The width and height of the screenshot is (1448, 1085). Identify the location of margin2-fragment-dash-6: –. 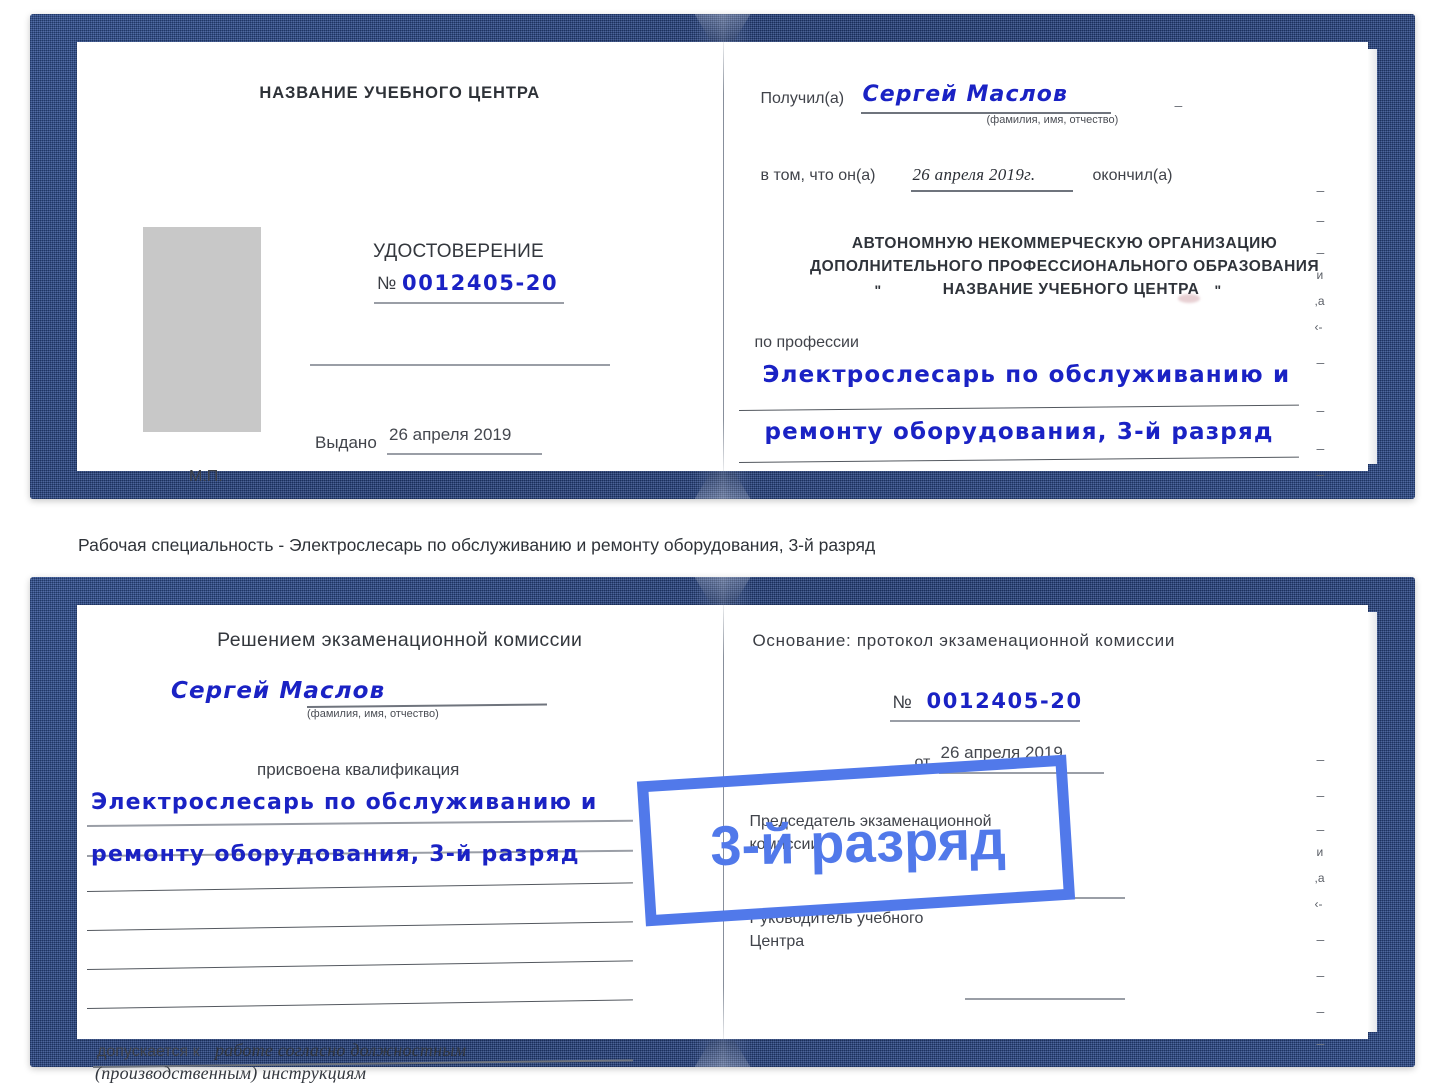
(1320, 1011).